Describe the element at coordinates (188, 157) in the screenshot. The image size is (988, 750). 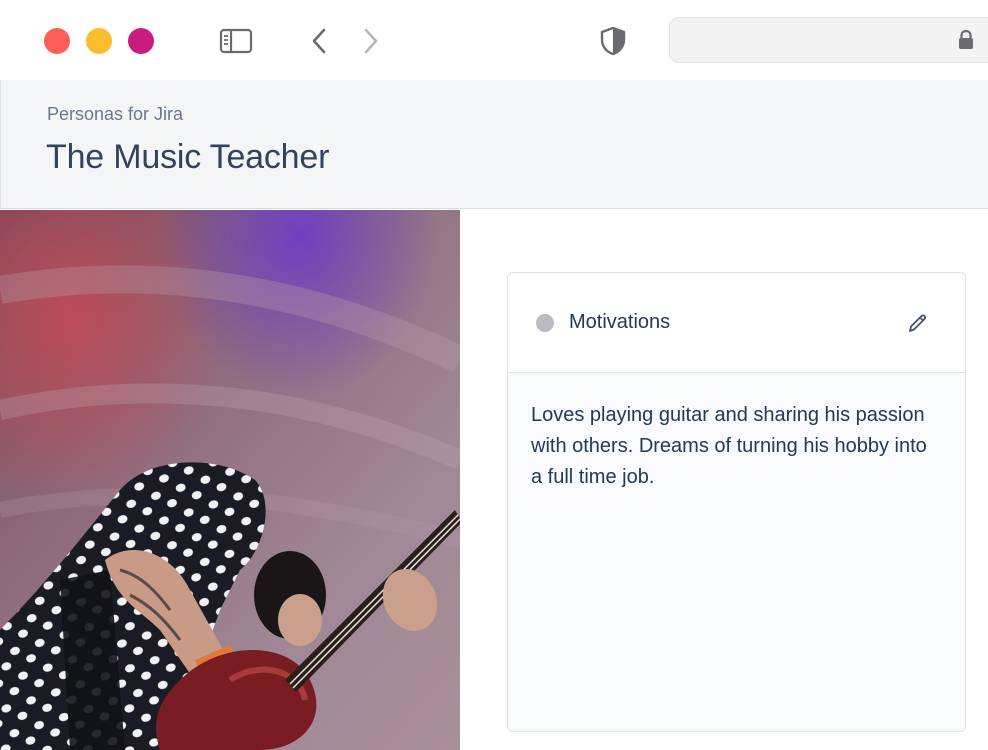
I see `page-title: The Music Teacher` at that location.